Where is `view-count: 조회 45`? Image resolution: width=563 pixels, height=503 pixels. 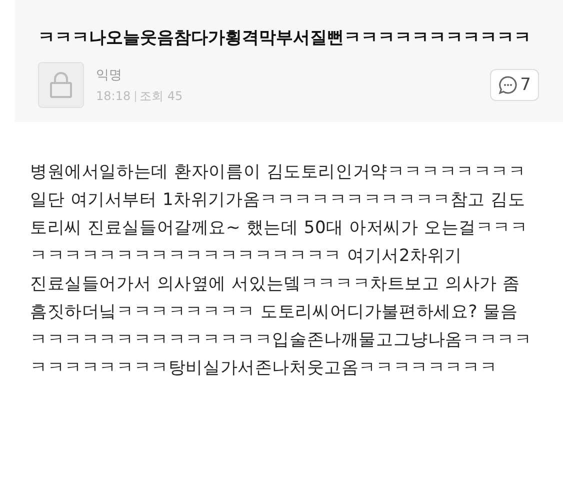 view-count: 조회 45 is located at coordinates (161, 96).